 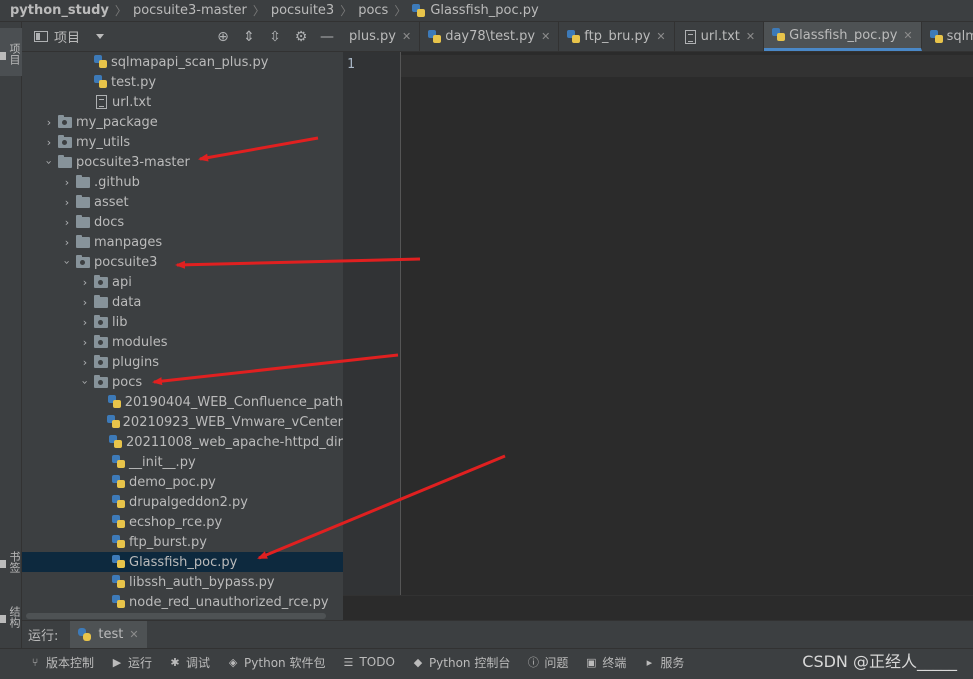 What do you see at coordinates (182, 522) in the screenshot?
I see `tree-item: ecshop_rce.py` at bounding box center [182, 522].